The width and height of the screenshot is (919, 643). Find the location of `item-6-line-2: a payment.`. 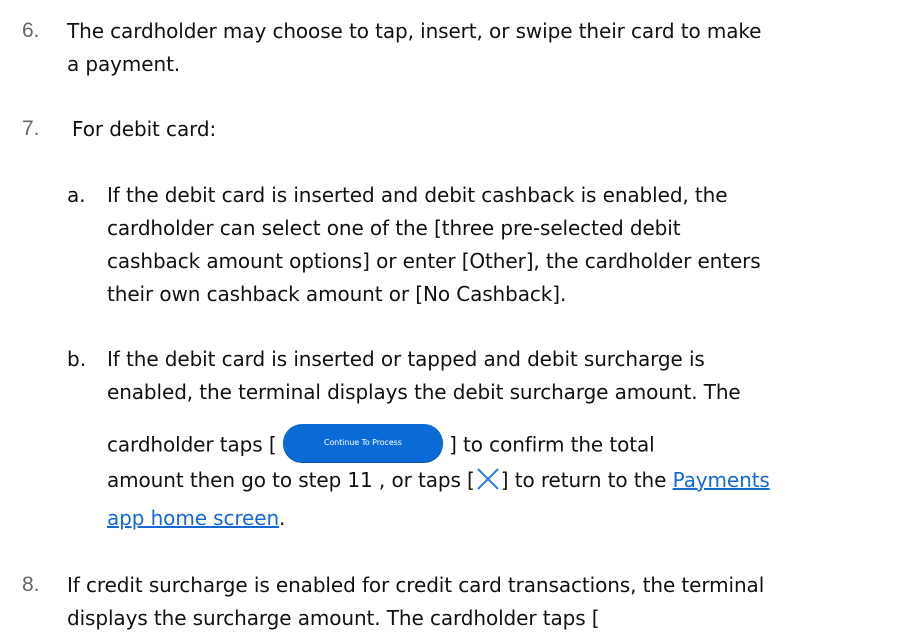

item-6-line-2: a payment. is located at coordinates (124, 64).